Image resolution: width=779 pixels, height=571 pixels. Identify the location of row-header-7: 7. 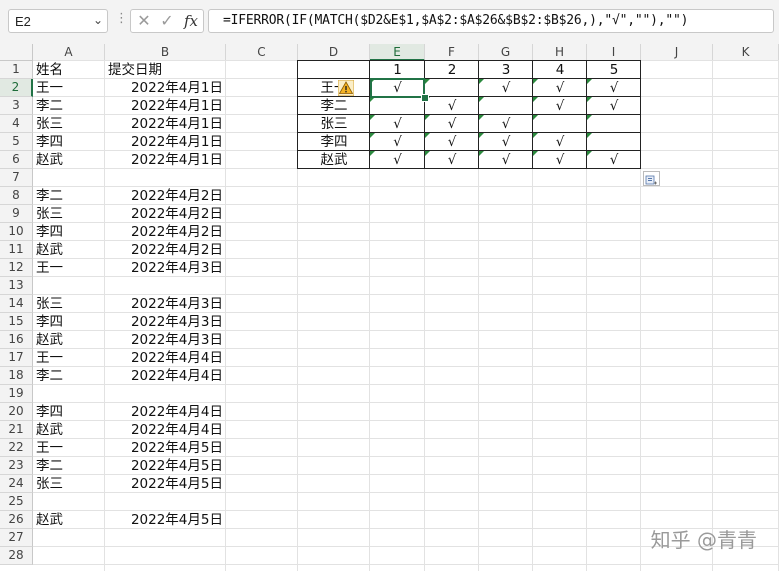
(16, 178).